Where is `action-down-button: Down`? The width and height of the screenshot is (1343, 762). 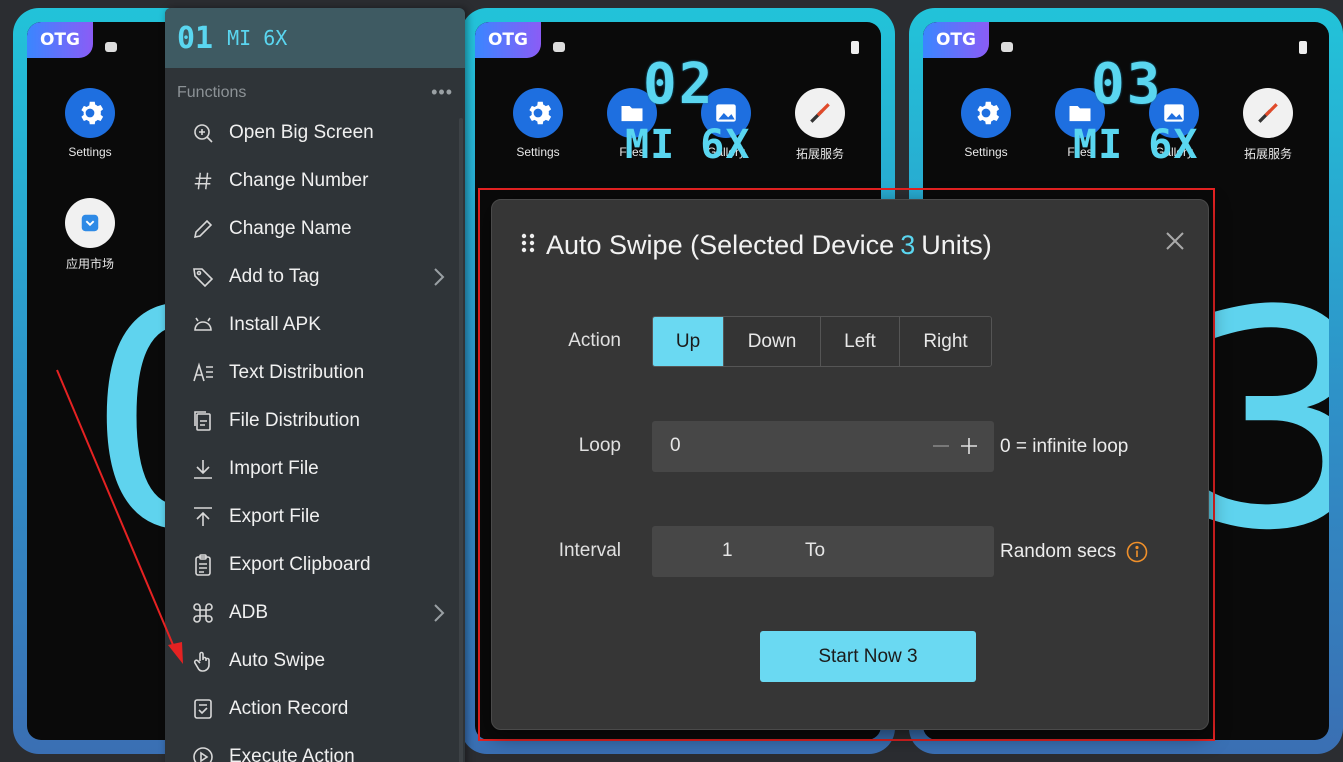
action-down-button: Down is located at coordinates (771, 341).